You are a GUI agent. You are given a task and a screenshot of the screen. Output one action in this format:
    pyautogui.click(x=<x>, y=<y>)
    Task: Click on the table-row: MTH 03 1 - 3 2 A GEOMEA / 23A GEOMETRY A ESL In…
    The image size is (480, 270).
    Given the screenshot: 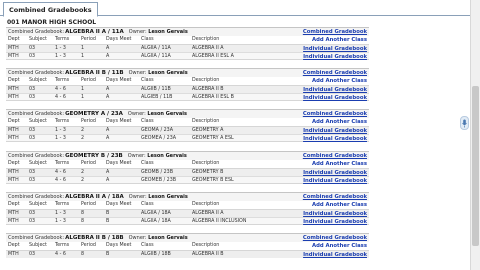 What is the action you would take?
    pyautogui.click(x=187, y=138)
    